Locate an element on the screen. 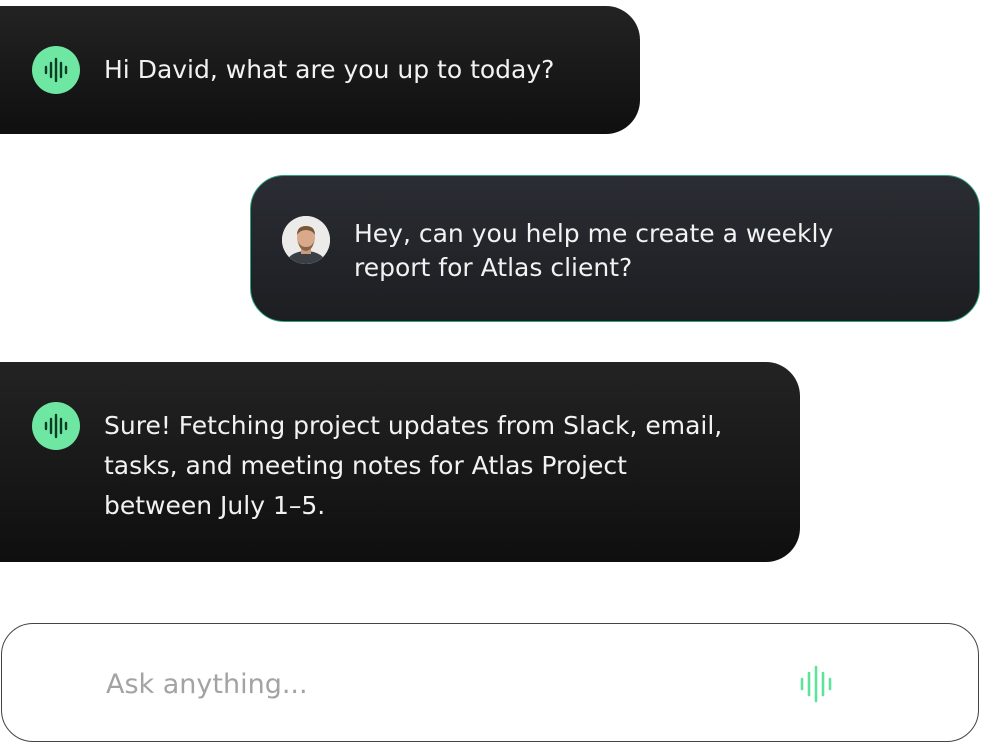 The height and width of the screenshot is (745, 1000). voice-input-button is located at coordinates (818, 684).